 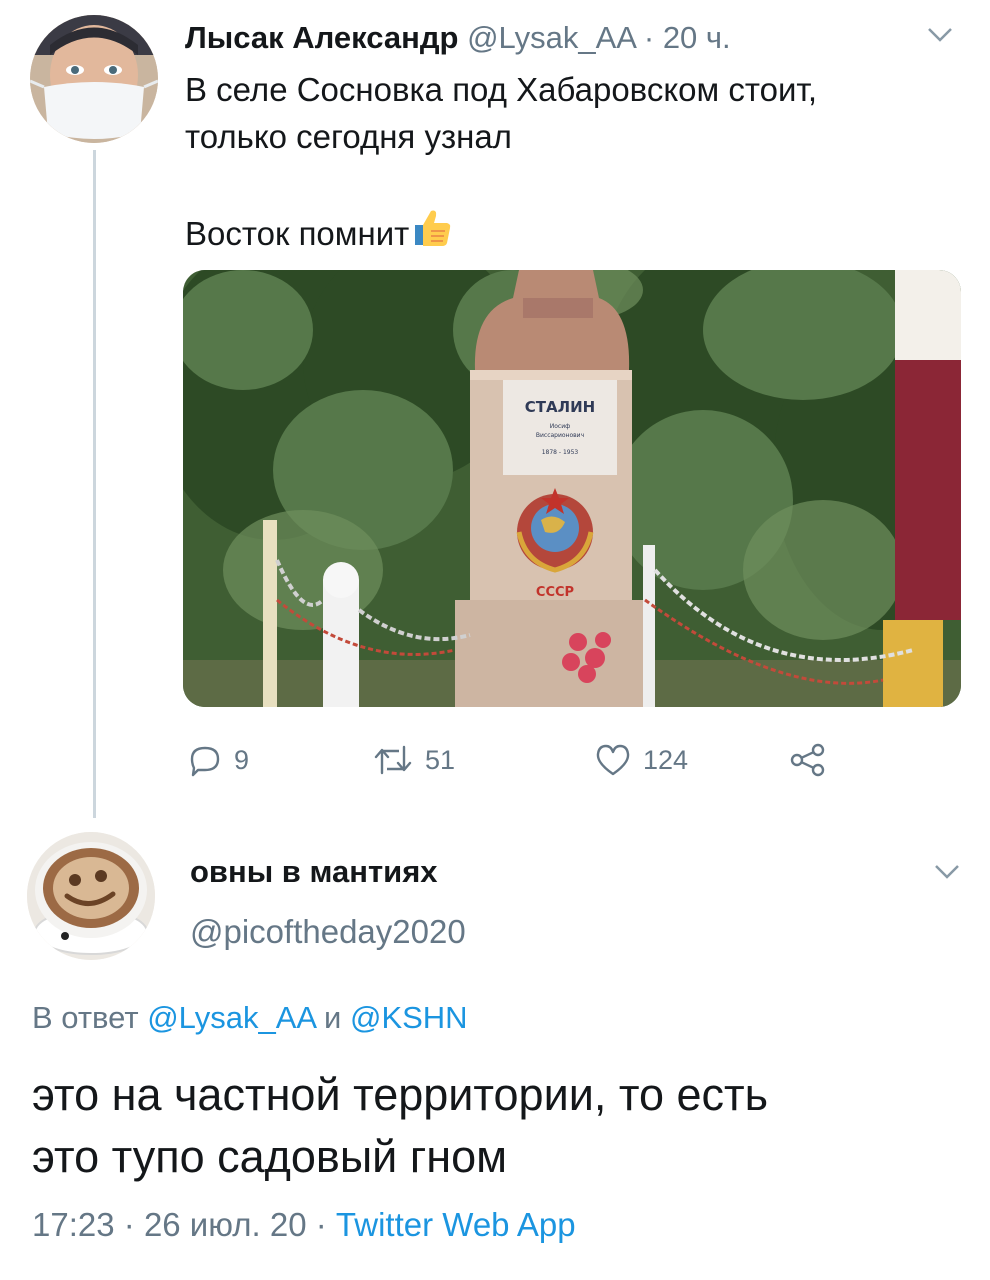 I want to click on plaque-name: СТАЛИН, so click(x=560, y=407).